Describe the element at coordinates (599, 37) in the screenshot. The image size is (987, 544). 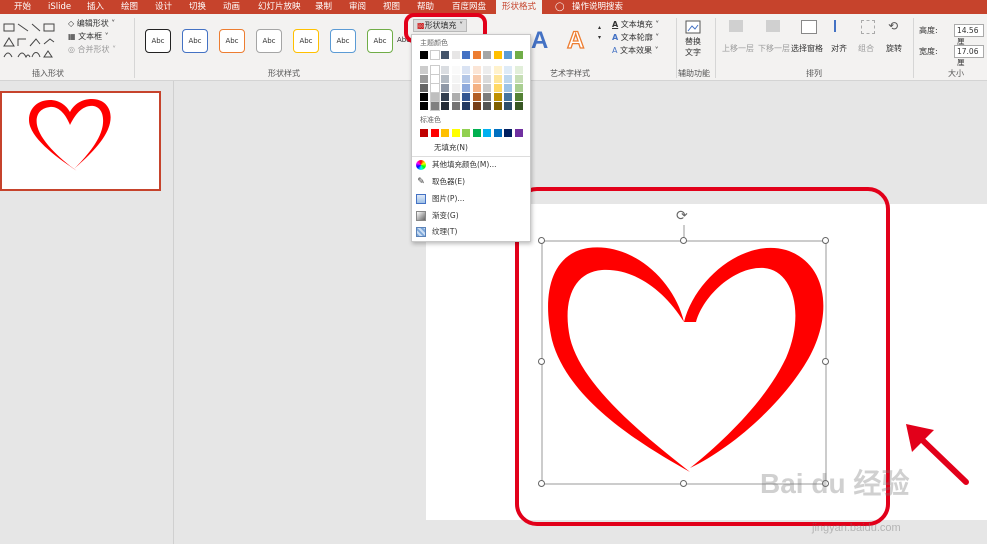
I see `wordart-scroll-down: ▾` at that location.